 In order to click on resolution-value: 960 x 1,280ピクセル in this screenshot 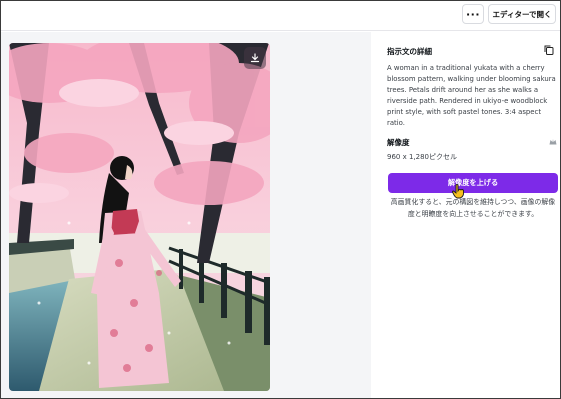, I will do `click(422, 157)`.